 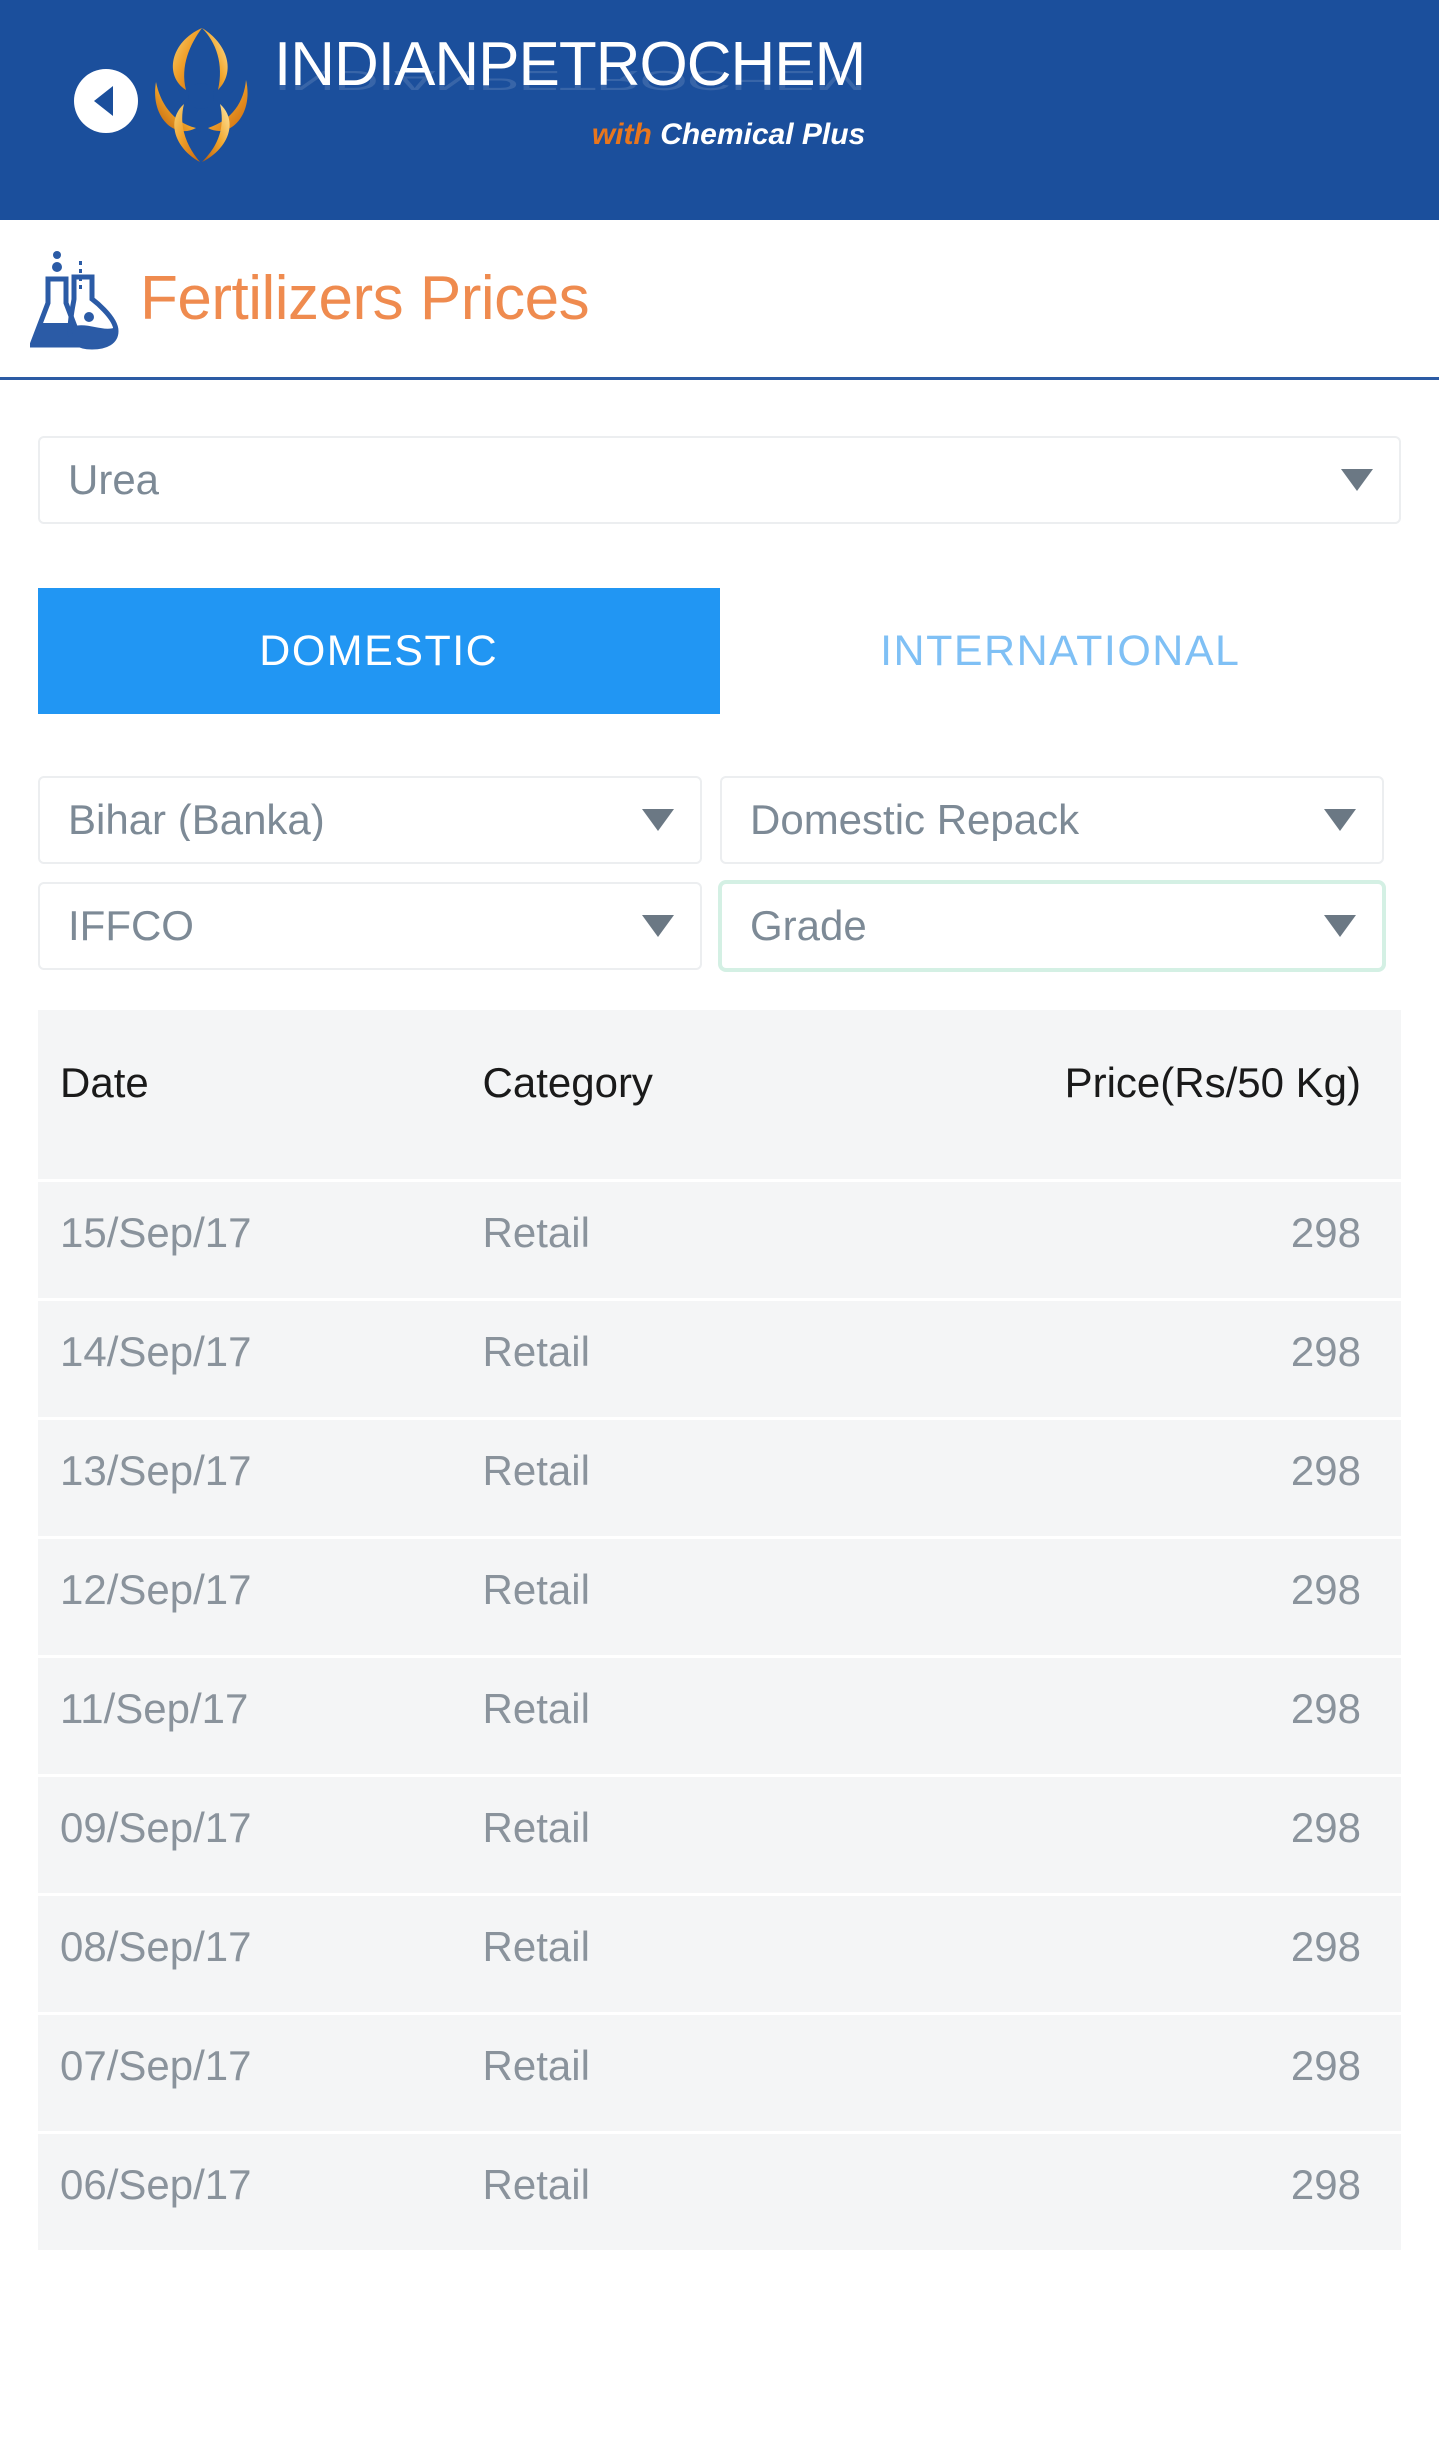 I want to click on cell-date: 08/Sep/17, so click(x=249, y=1953).